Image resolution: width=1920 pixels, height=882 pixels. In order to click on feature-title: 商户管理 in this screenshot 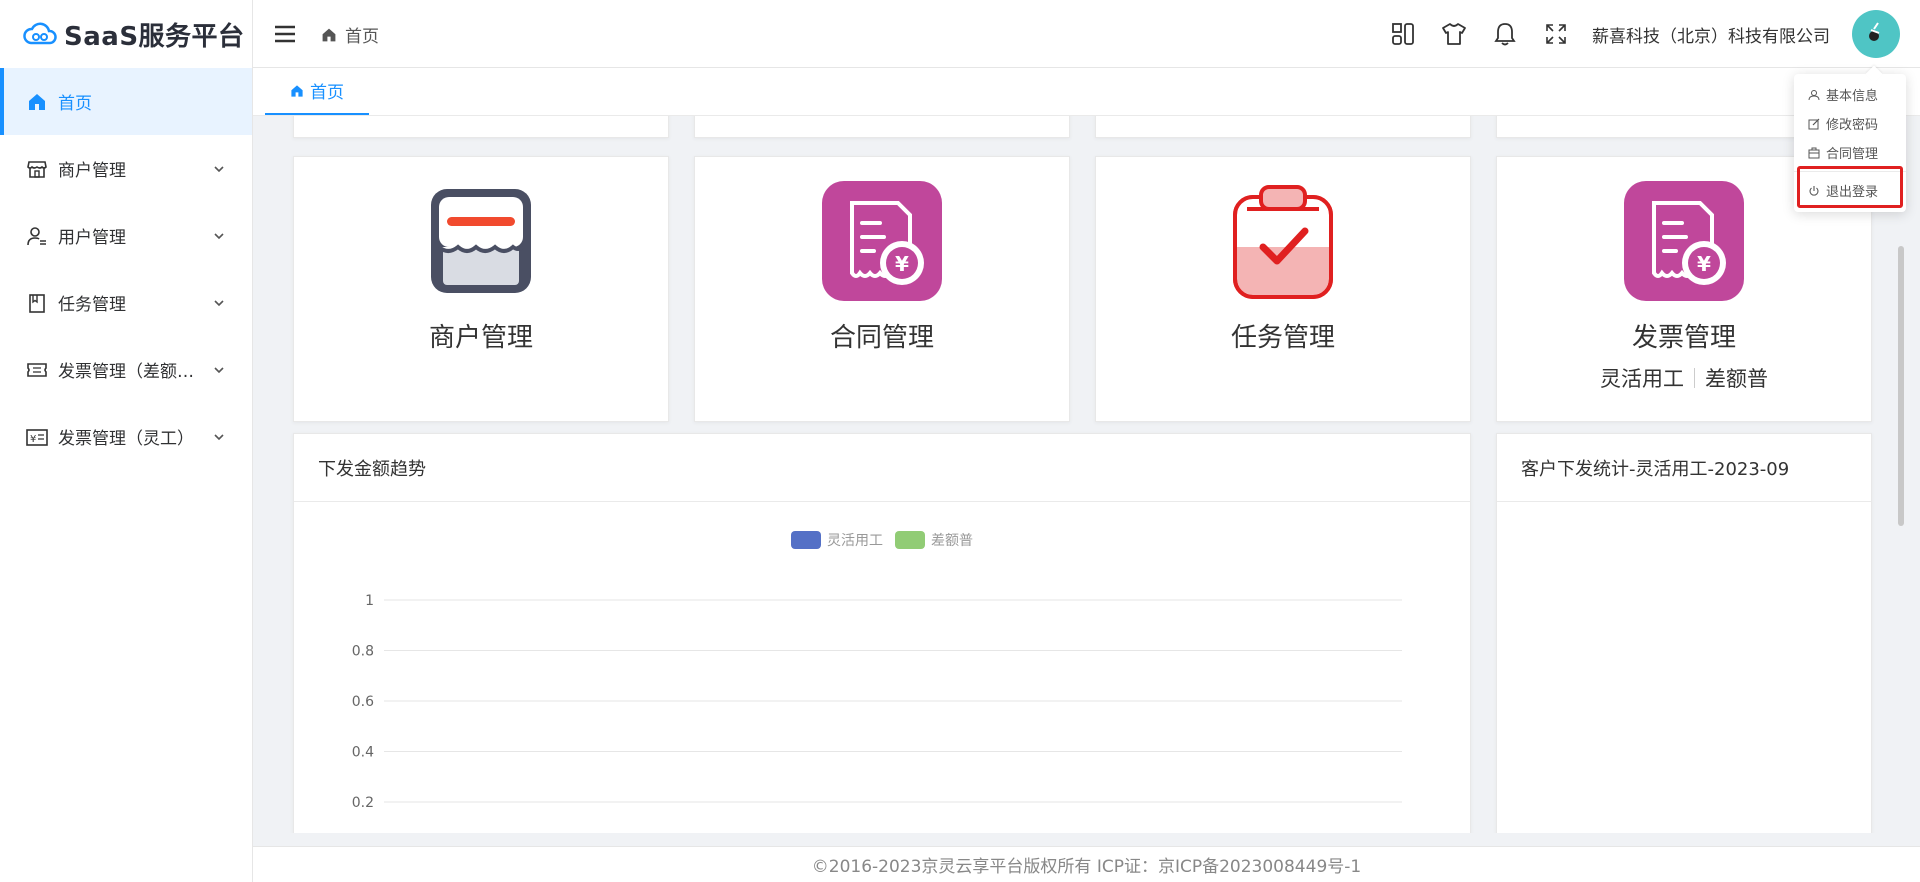, I will do `click(480, 338)`.